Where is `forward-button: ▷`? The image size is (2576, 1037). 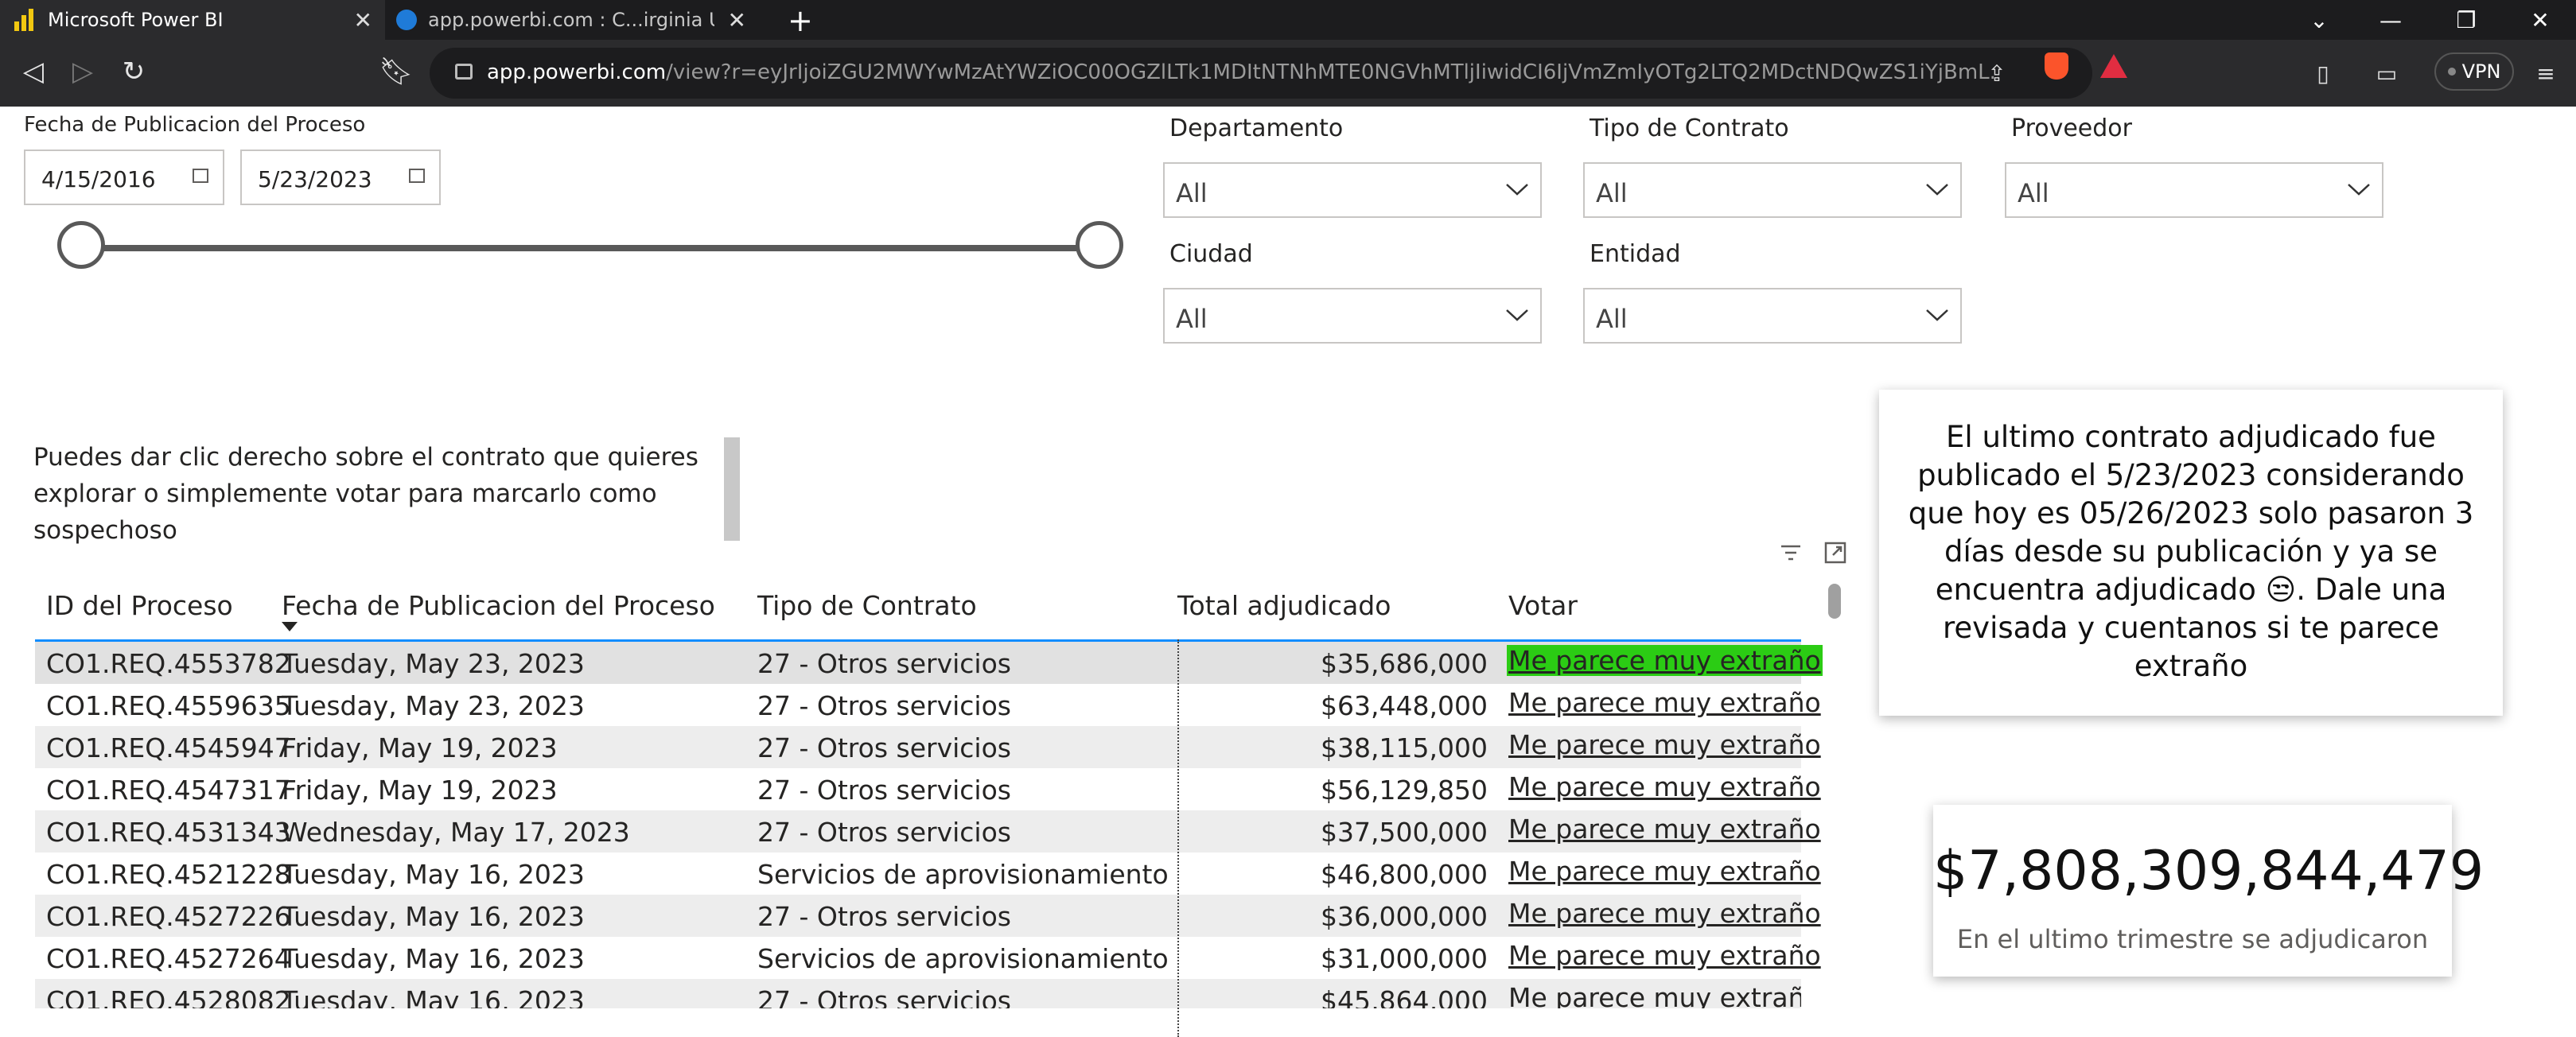 forward-button: ▷ is located at coordinates (83, 71).